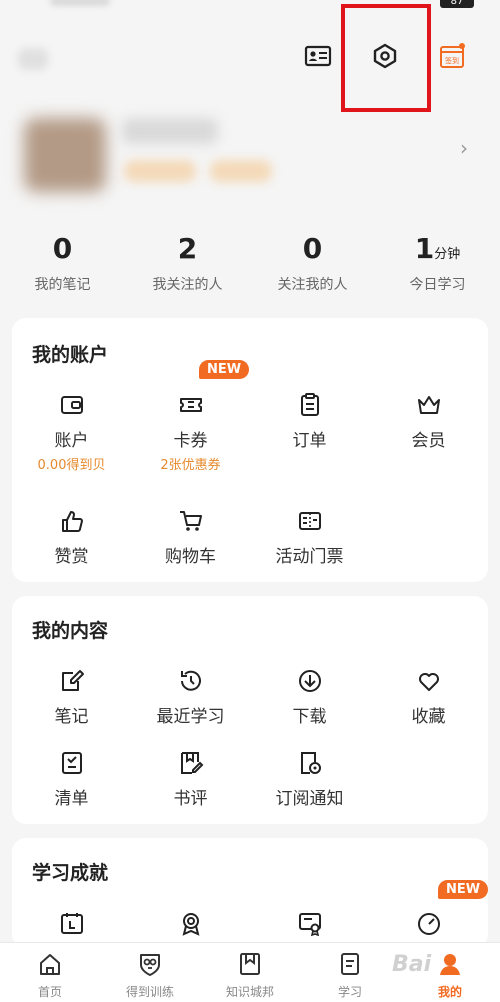 Image resolution: width=500 pixels, height=1002 pixels. I want to click on owl-shield-icon, so click(150, 965).